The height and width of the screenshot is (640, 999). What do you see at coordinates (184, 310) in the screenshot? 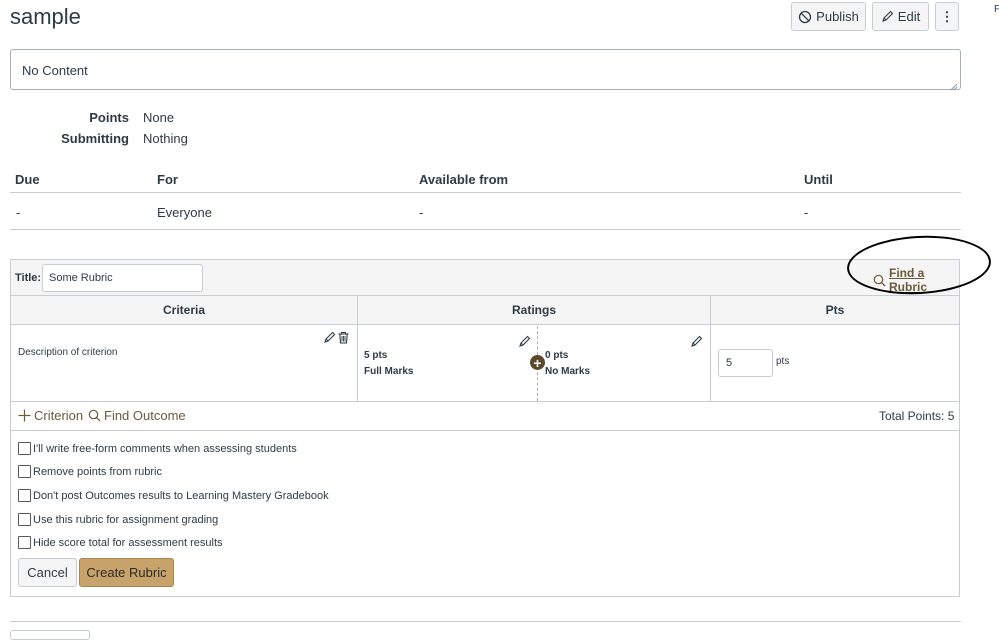
I see `criteria-column-header: Criteria` at bounding box center [184, 310].